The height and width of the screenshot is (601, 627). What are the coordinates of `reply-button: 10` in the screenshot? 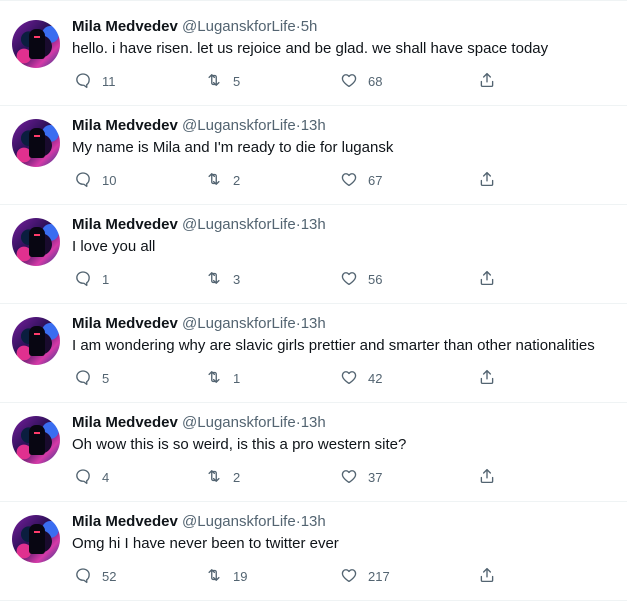 It's located at (95, 180).